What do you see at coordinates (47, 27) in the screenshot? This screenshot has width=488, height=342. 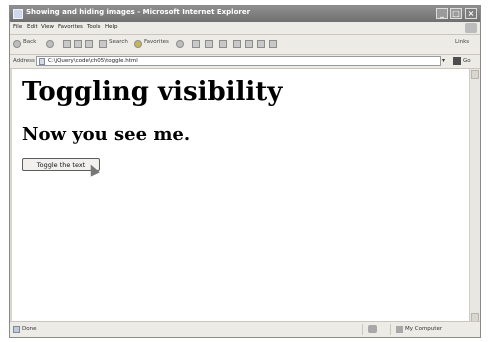 I see `menu-view: View` at bounding box center [47, 27].